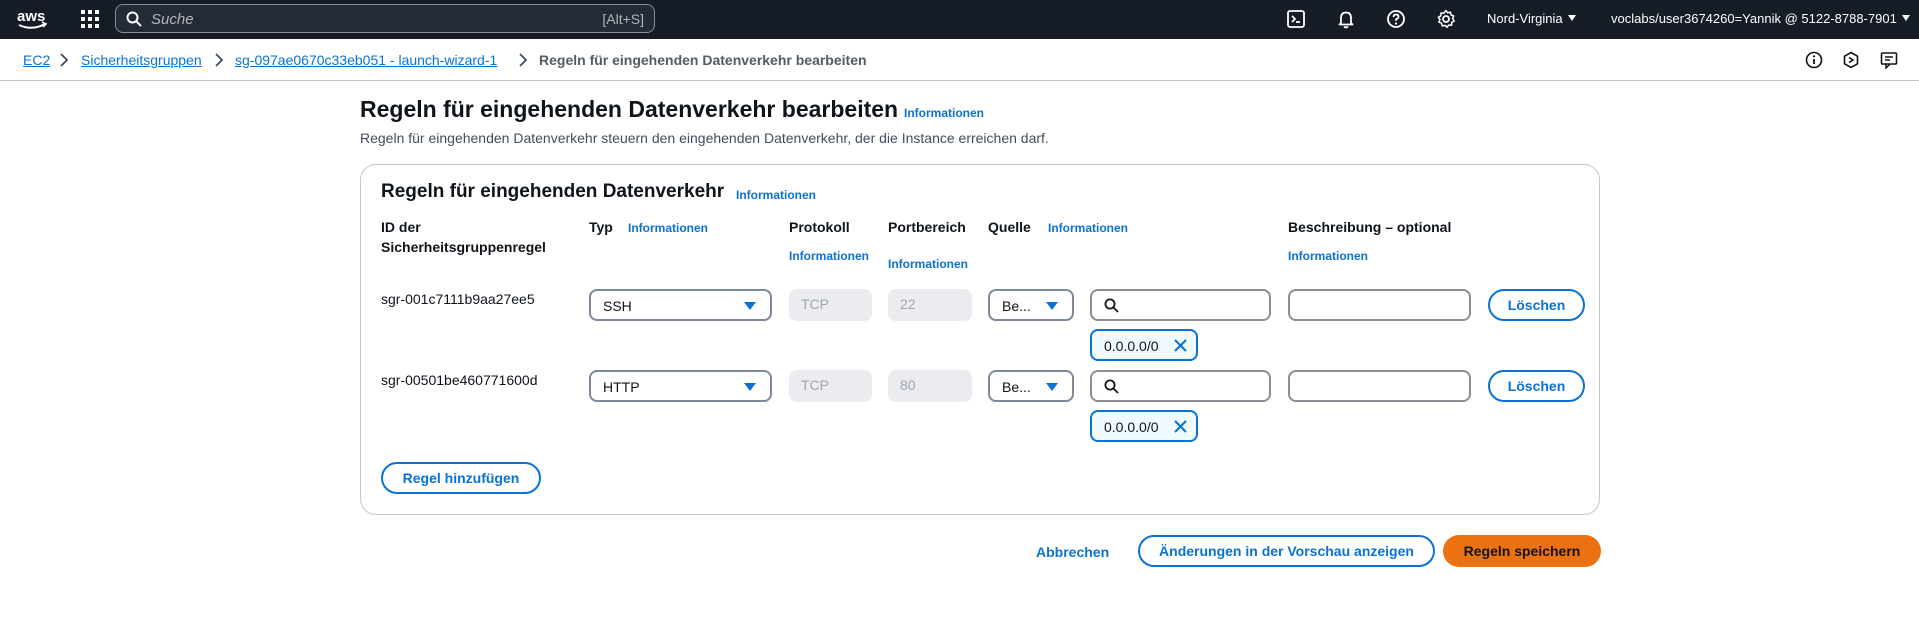 This screenshot has height=621, width=1919. I want to click on type-select: HTTP, so click(680, 386).